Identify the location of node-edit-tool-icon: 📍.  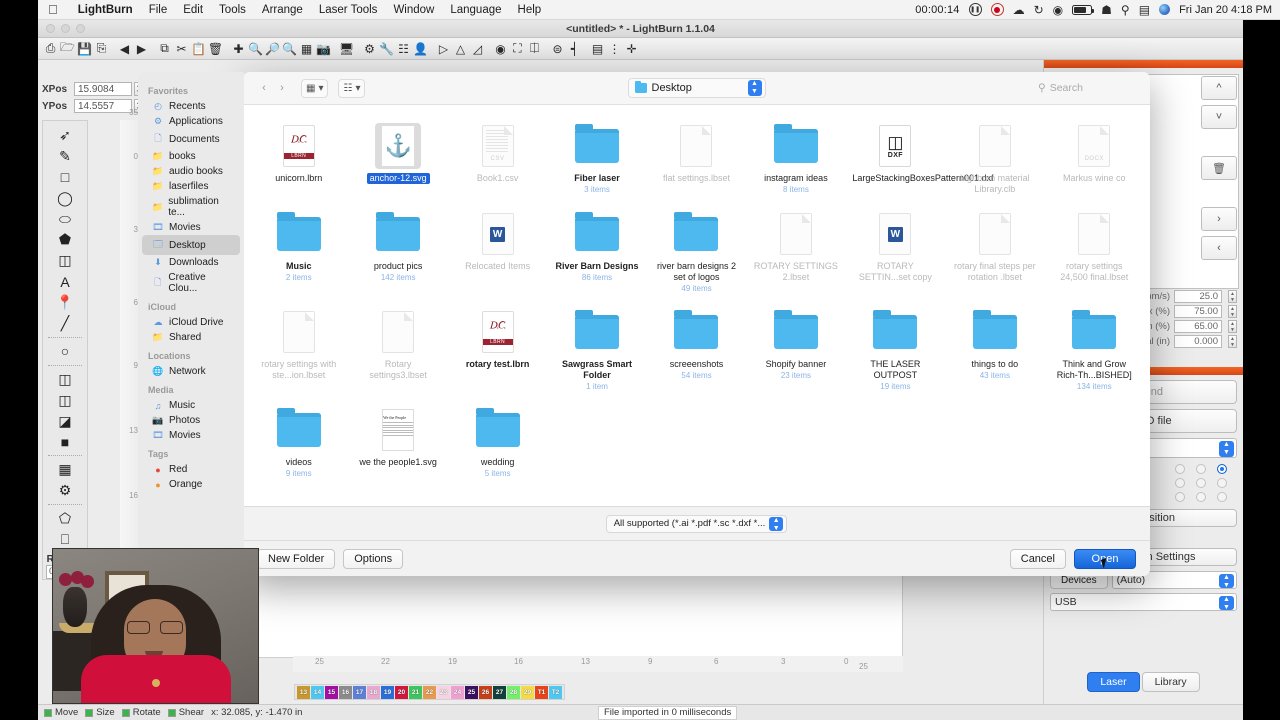
(65, 302).